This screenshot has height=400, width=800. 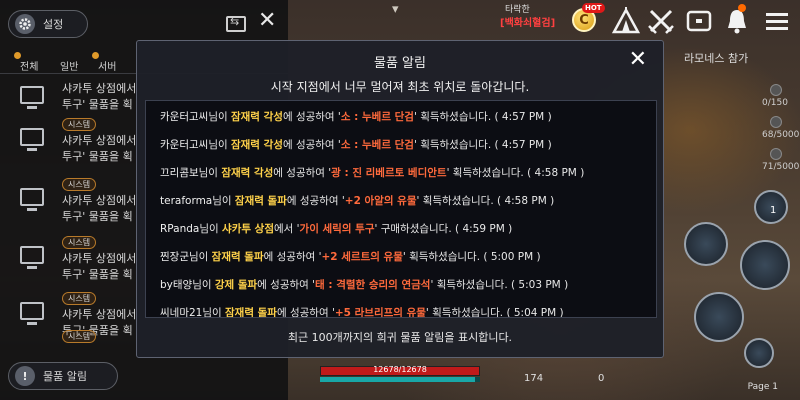 What do you see at coordinates (380, 312) in the screenshot?
I see `item-name: +5 라브리프의 유물` at bounding box center [380, 312].